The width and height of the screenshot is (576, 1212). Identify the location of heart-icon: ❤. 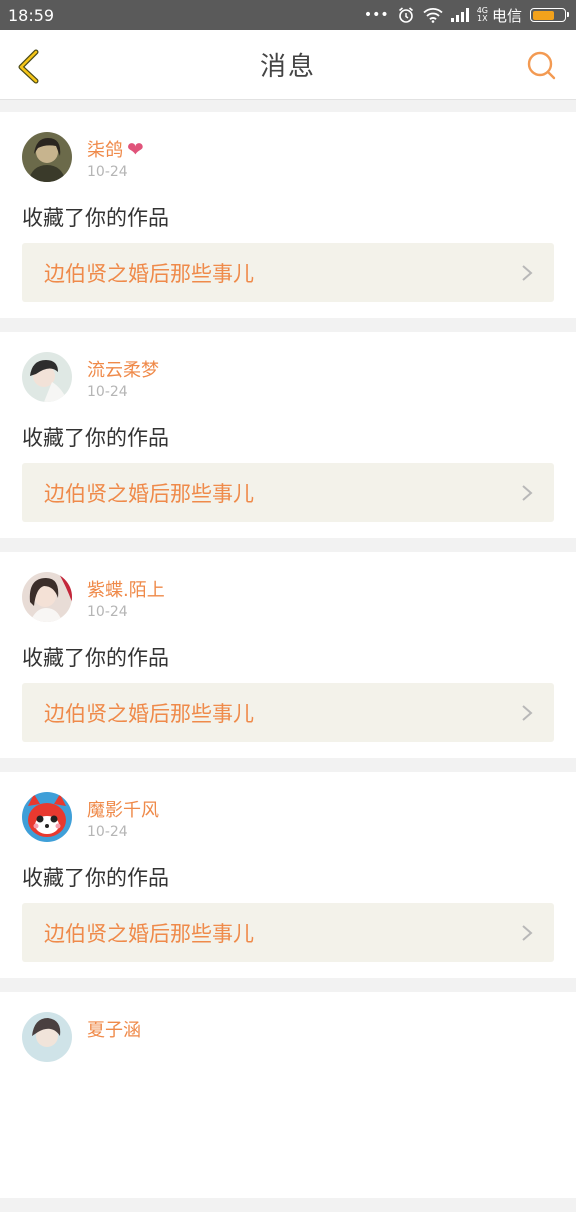
(135, 149).